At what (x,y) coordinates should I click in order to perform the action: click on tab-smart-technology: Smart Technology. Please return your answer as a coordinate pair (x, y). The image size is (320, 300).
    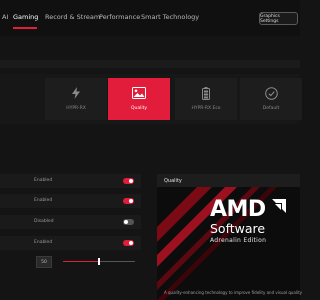
    Looking at the image, I should click on (170, 17).